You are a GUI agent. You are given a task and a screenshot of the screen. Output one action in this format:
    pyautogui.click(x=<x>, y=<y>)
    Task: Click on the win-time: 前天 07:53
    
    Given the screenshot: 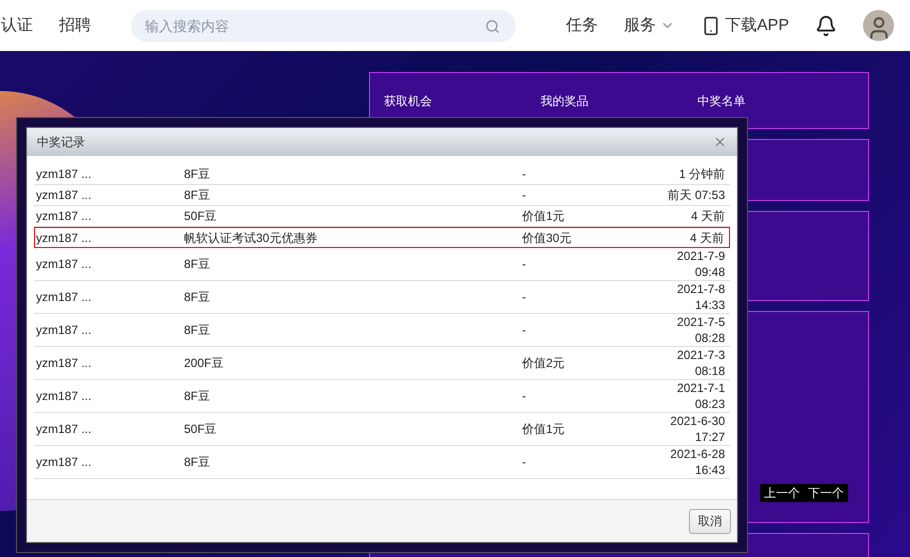 What is the action you would take?
    pyautogui.click(x=696, y=195)
    